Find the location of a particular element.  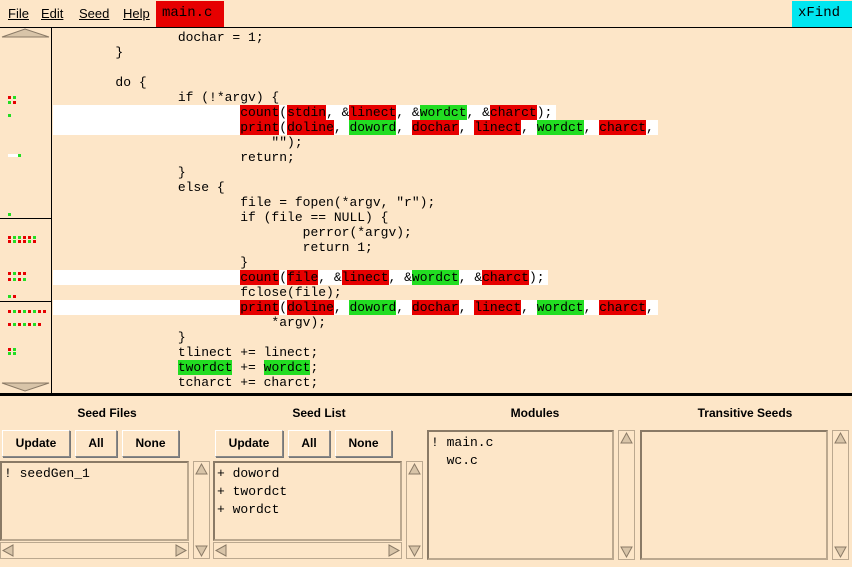

list-item: + doword is located at coordinates (308, 474).